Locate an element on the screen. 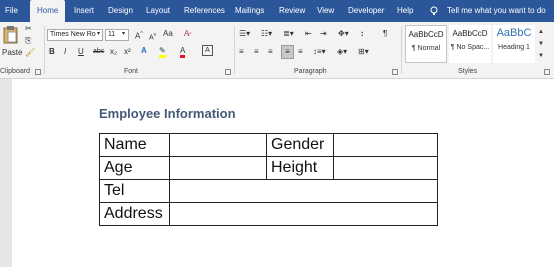 The width and height of the screenshot is (554, 267). distributed-icon: ≡ is located at coordinates (300, 52).